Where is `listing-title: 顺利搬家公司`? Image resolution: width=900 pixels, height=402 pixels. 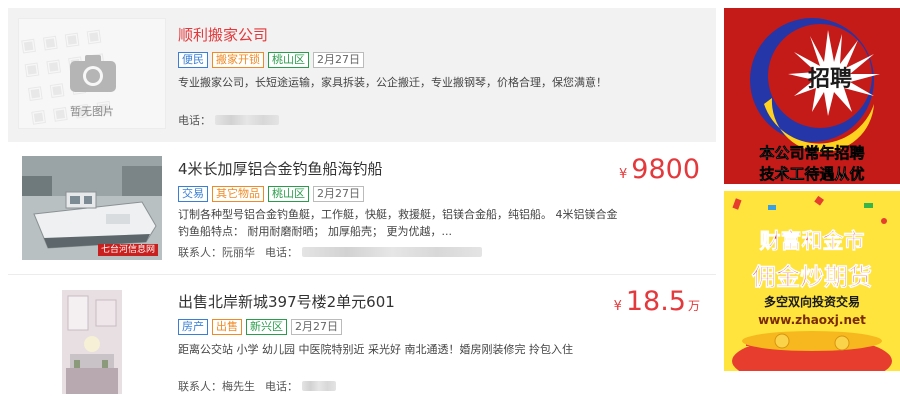 listing-title: 顺利搬家公司 is located at coordinates (223, 34).